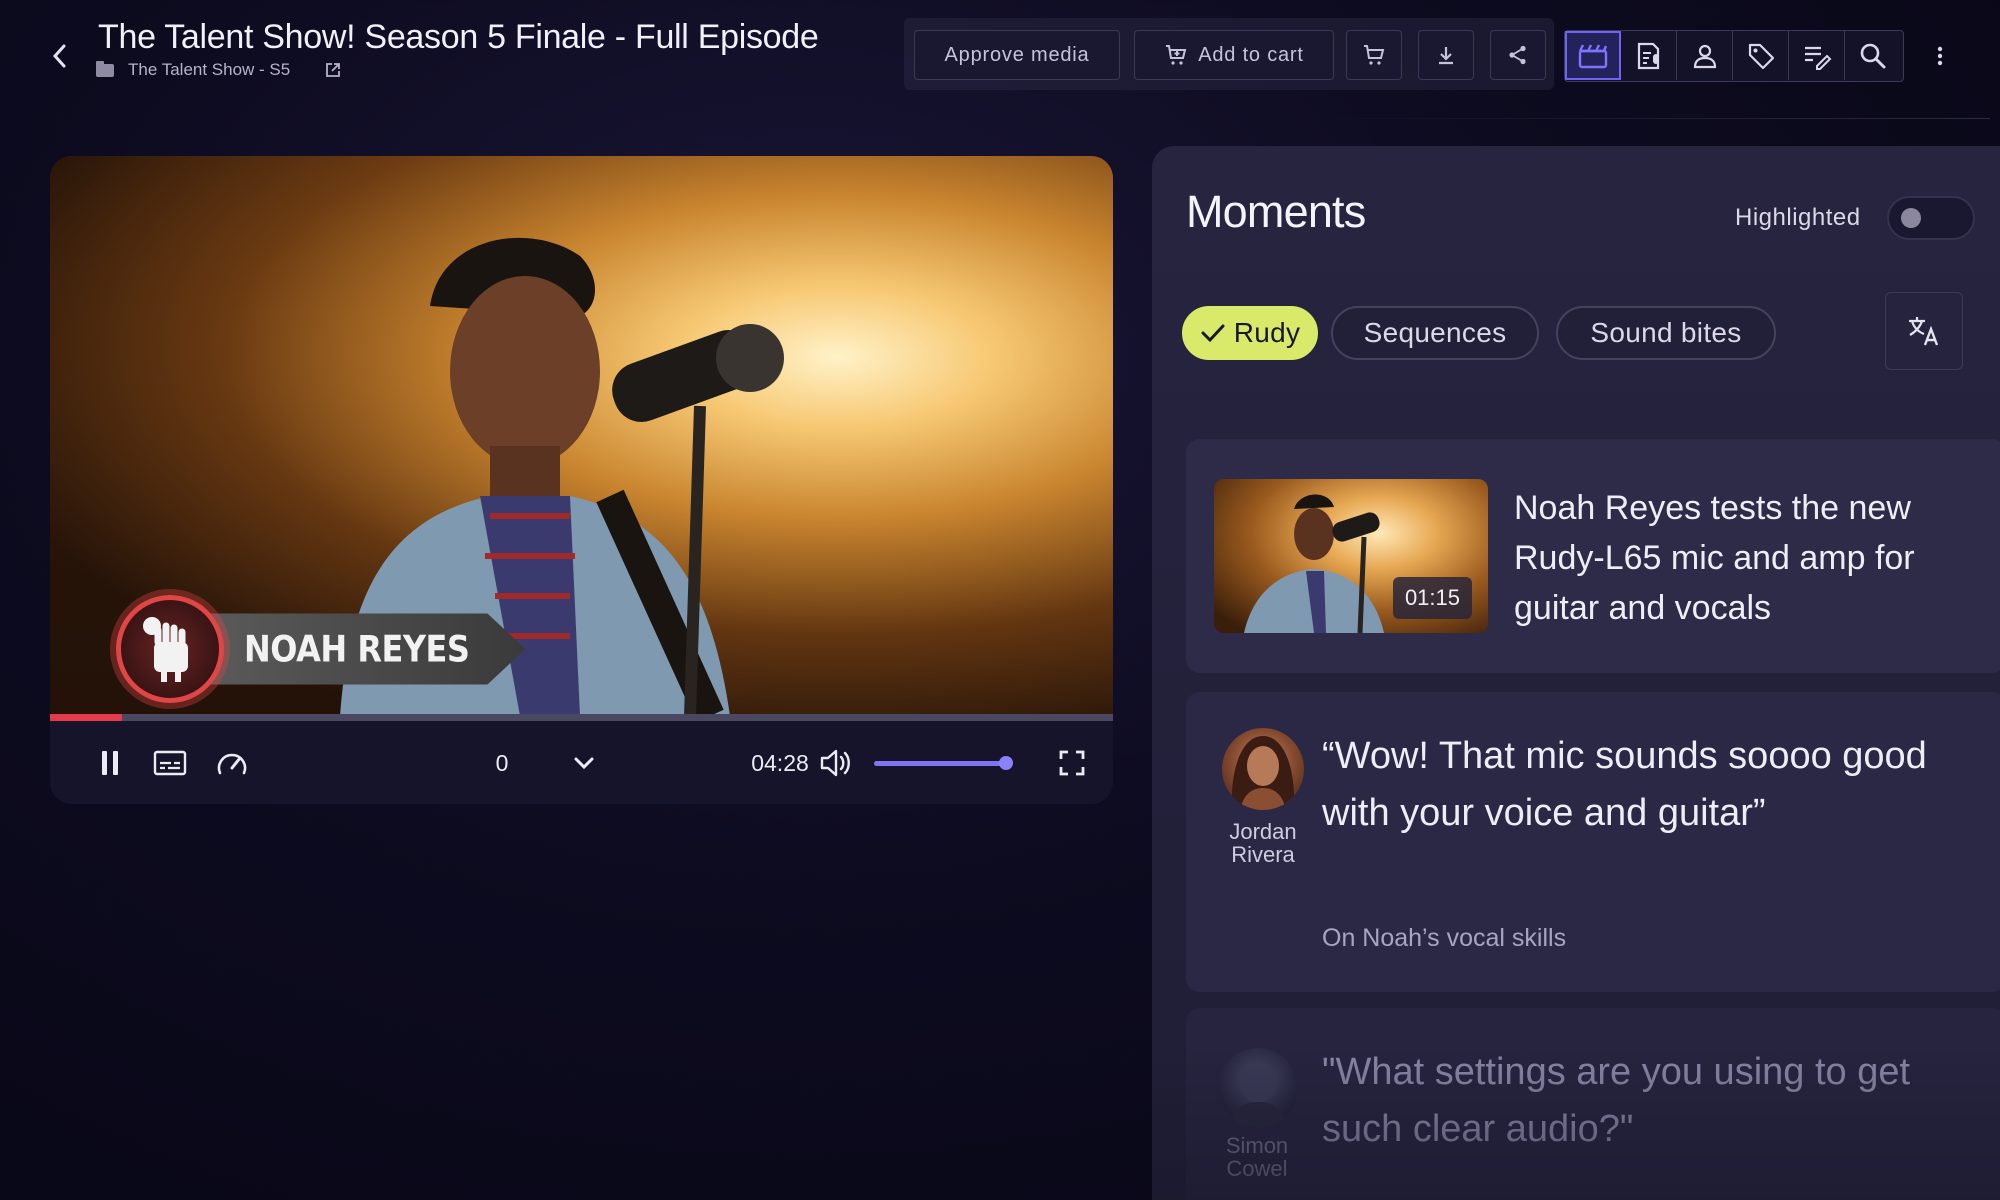  I want to click on download-icon, so click(1446, 56).